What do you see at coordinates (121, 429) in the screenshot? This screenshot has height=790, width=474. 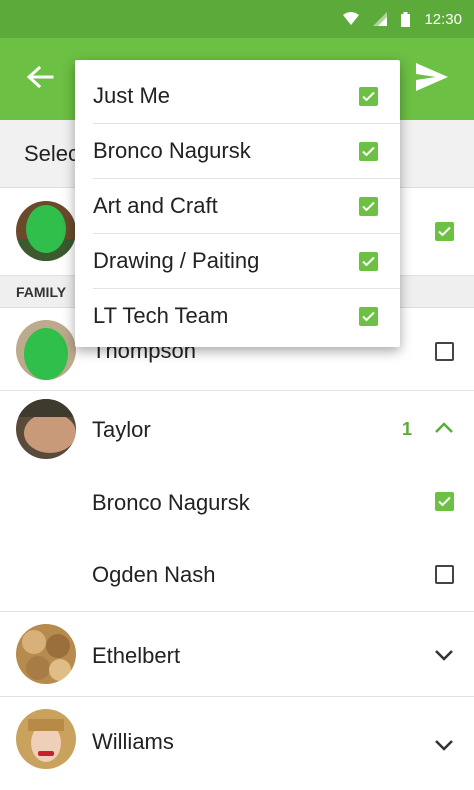 I see `contact-name: Taylor` at bounding box center [121, 429].